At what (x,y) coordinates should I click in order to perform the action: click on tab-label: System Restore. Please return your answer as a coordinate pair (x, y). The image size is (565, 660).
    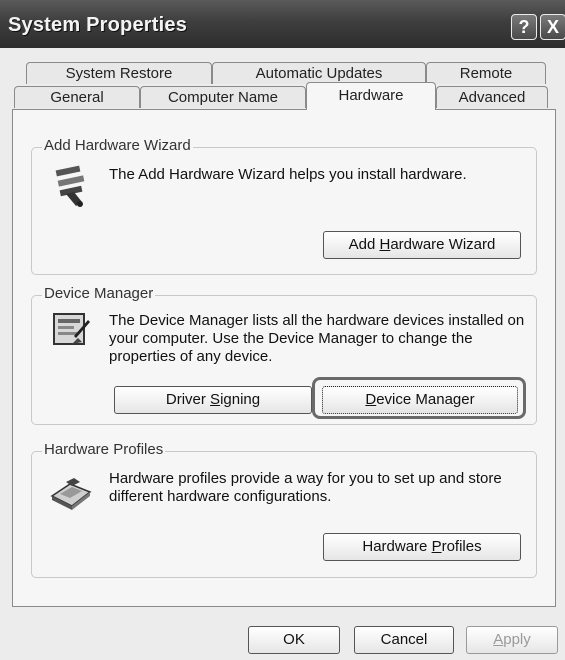
    Looking at the image, I should click on (119, 73).